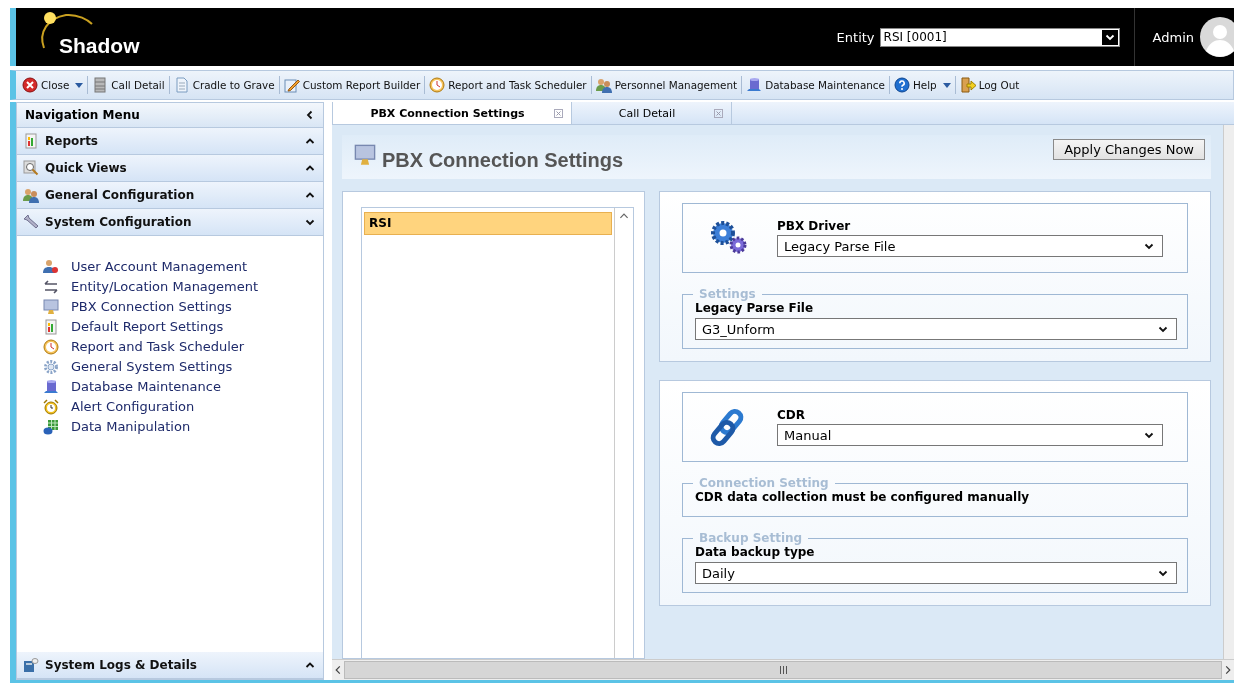 The image size is (1234, 686). I want to click on menu-item: PBX Connection Settings, so click(183, 306).